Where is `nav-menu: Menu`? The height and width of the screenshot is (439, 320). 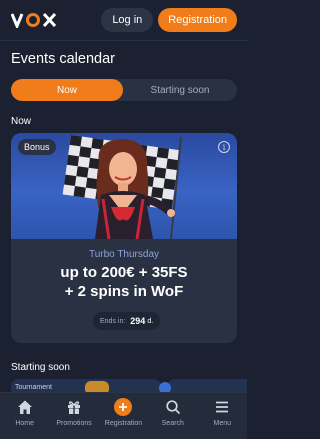
nav-menu: Menu is located at coordinates (222, 412).